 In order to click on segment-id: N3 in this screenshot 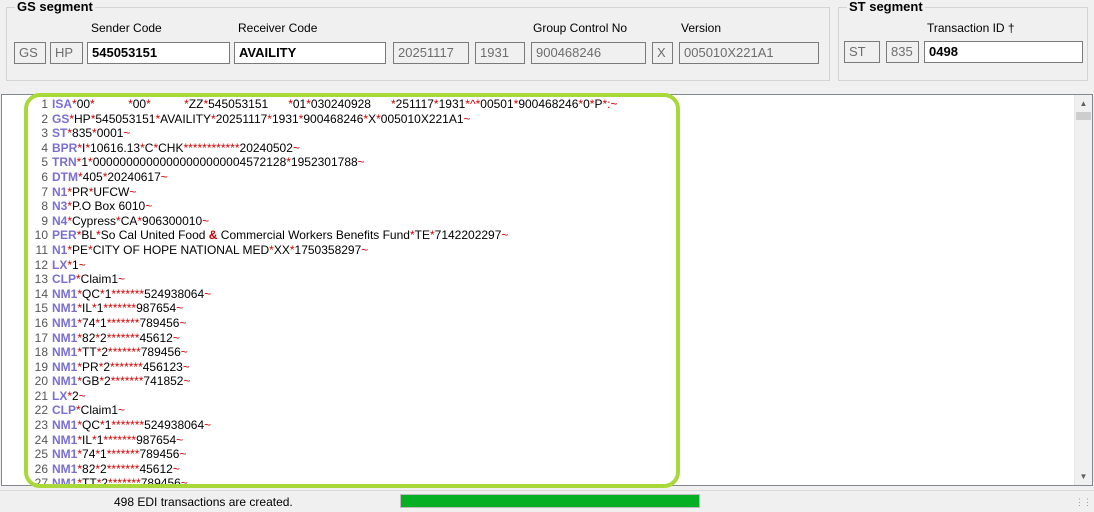, I will do `click(60, 206)`.